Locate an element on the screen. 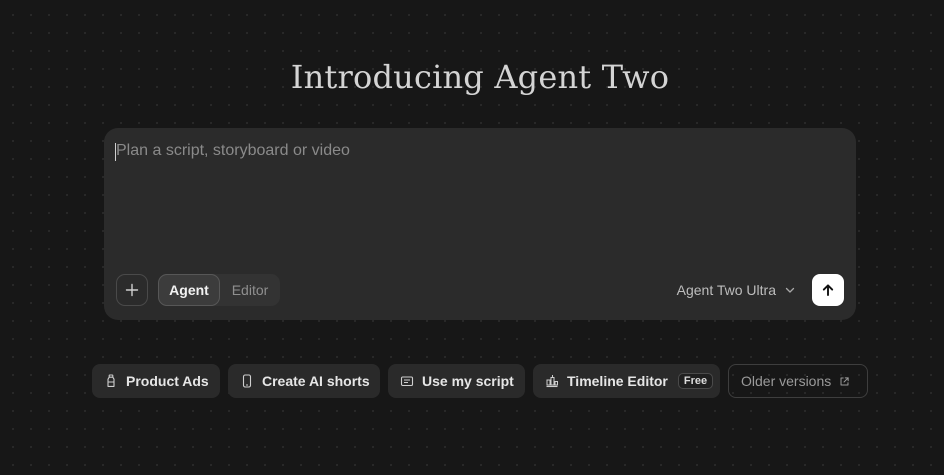  model-select-label: Agent Two Ultra is located at coordinates (726, 290).